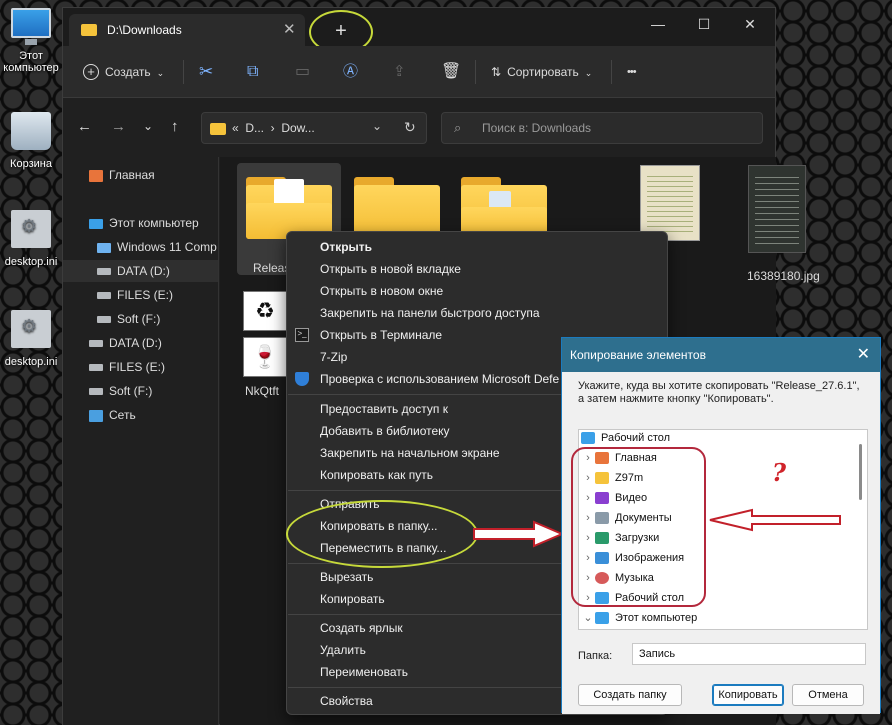 This screenshot has height=725, width=892. I want to click on share-button: ⇪, so click(399, 72).